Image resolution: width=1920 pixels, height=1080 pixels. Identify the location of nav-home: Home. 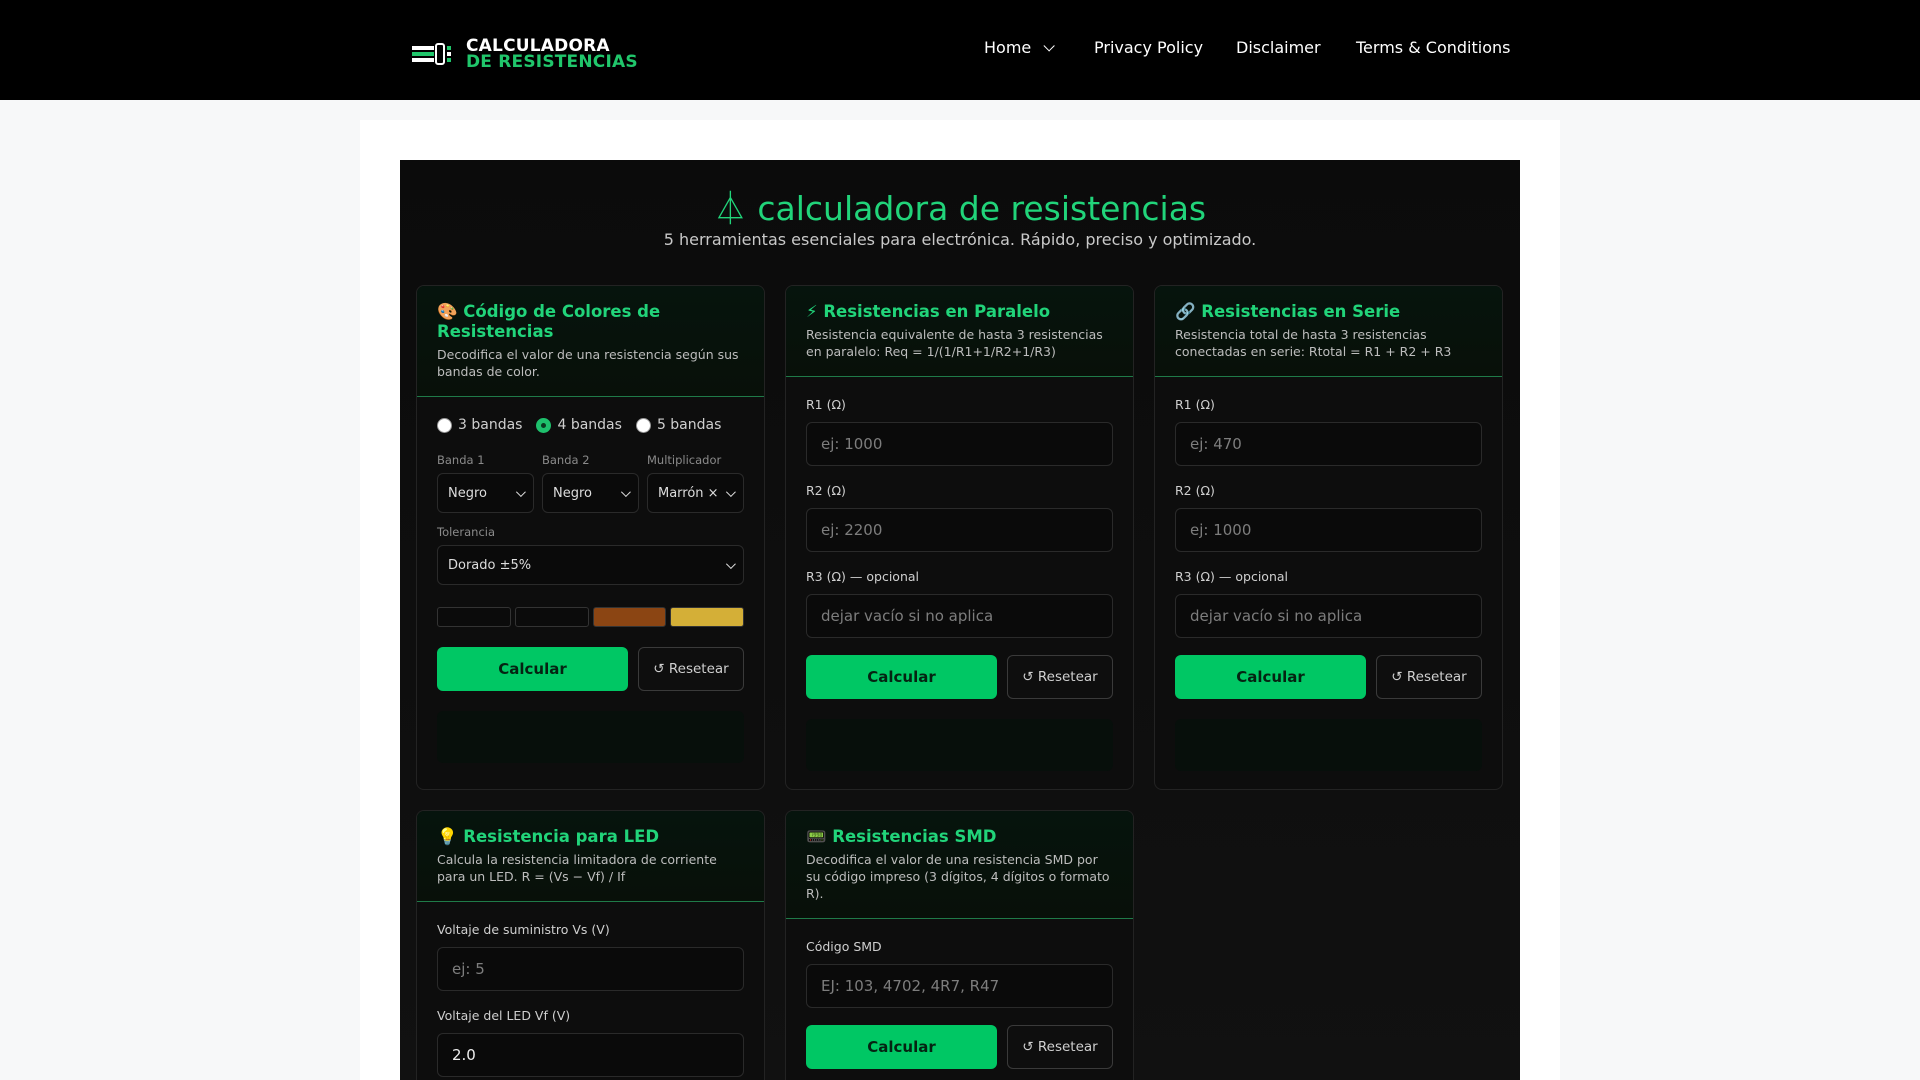
(1020, 47).